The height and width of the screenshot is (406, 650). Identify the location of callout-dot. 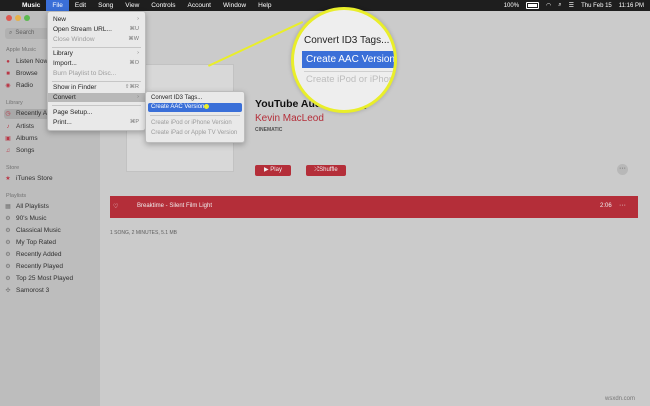
(206, 106).